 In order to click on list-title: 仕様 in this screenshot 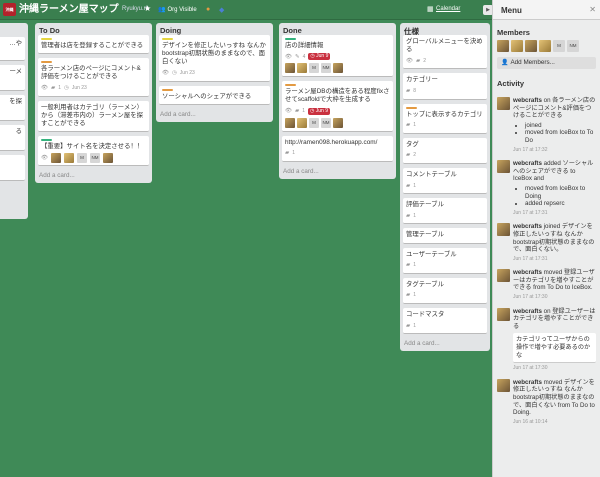, I will do `click(445, 29)`.